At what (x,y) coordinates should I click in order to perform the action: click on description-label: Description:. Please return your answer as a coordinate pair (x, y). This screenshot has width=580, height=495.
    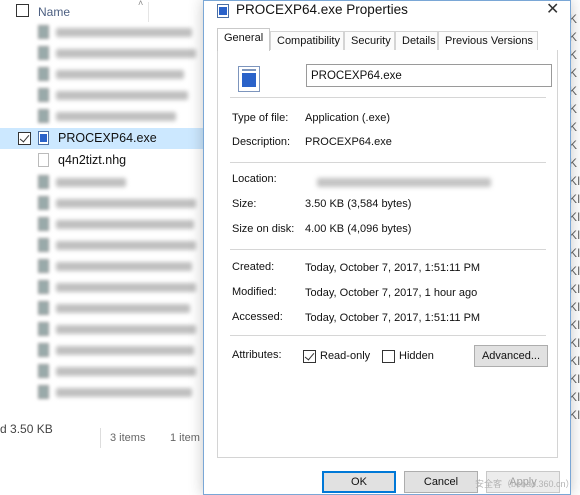
    Looking at the image, I should click on (261, 142).